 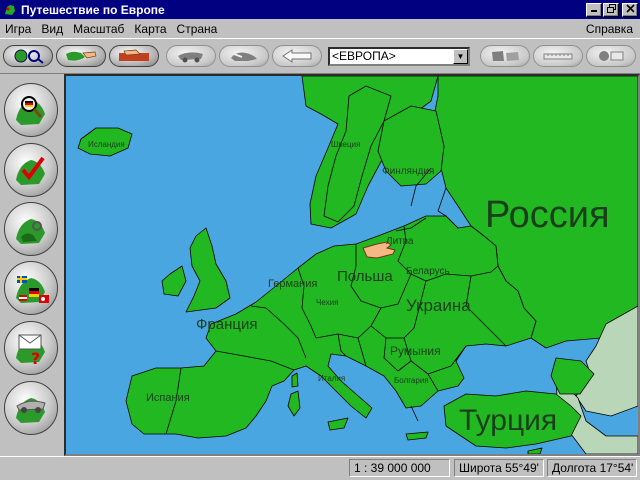 I want to click on mail-quiz-button: ?, so click(x=31, y=348).